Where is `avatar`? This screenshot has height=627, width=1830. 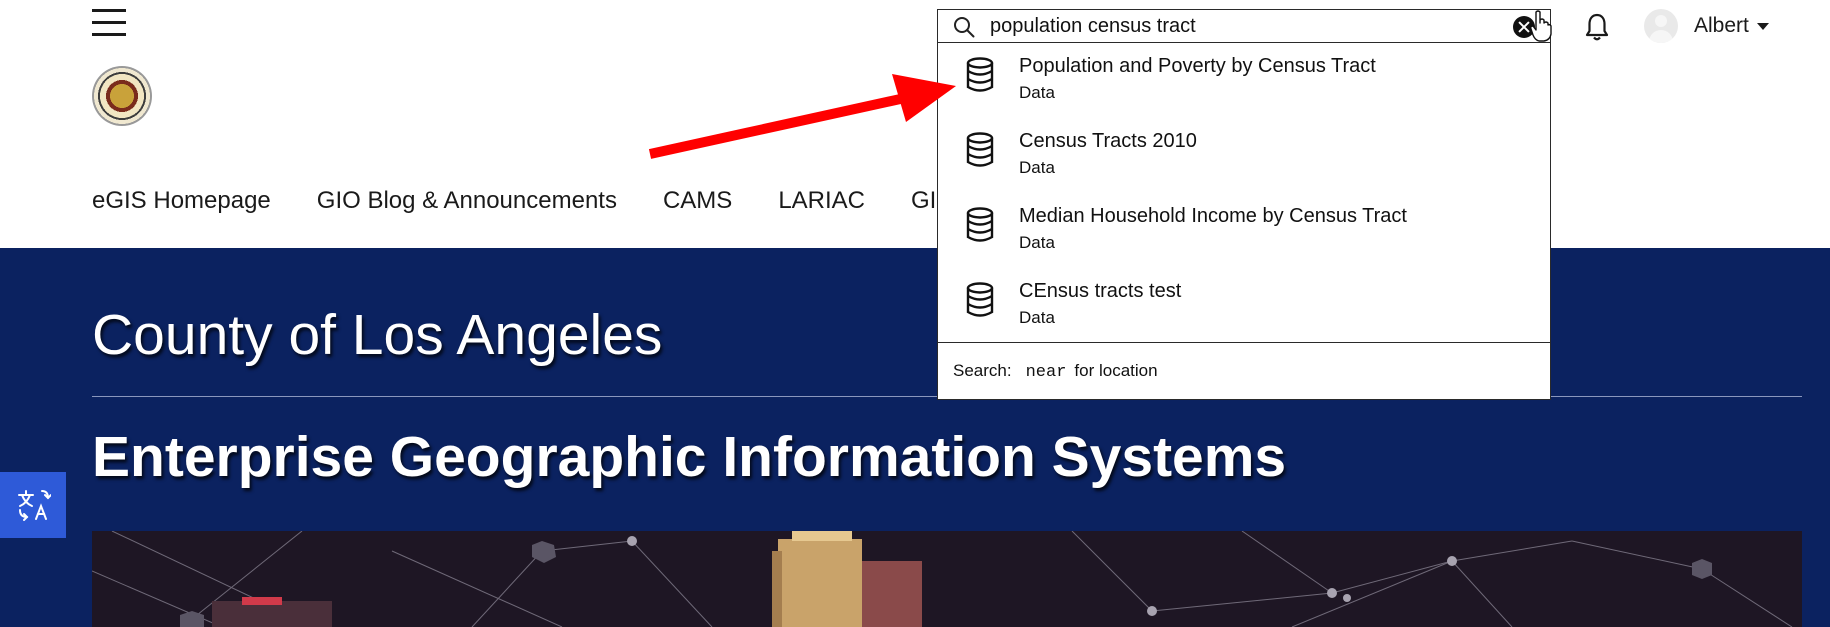 avatar is located at coordinates (1661, 26).